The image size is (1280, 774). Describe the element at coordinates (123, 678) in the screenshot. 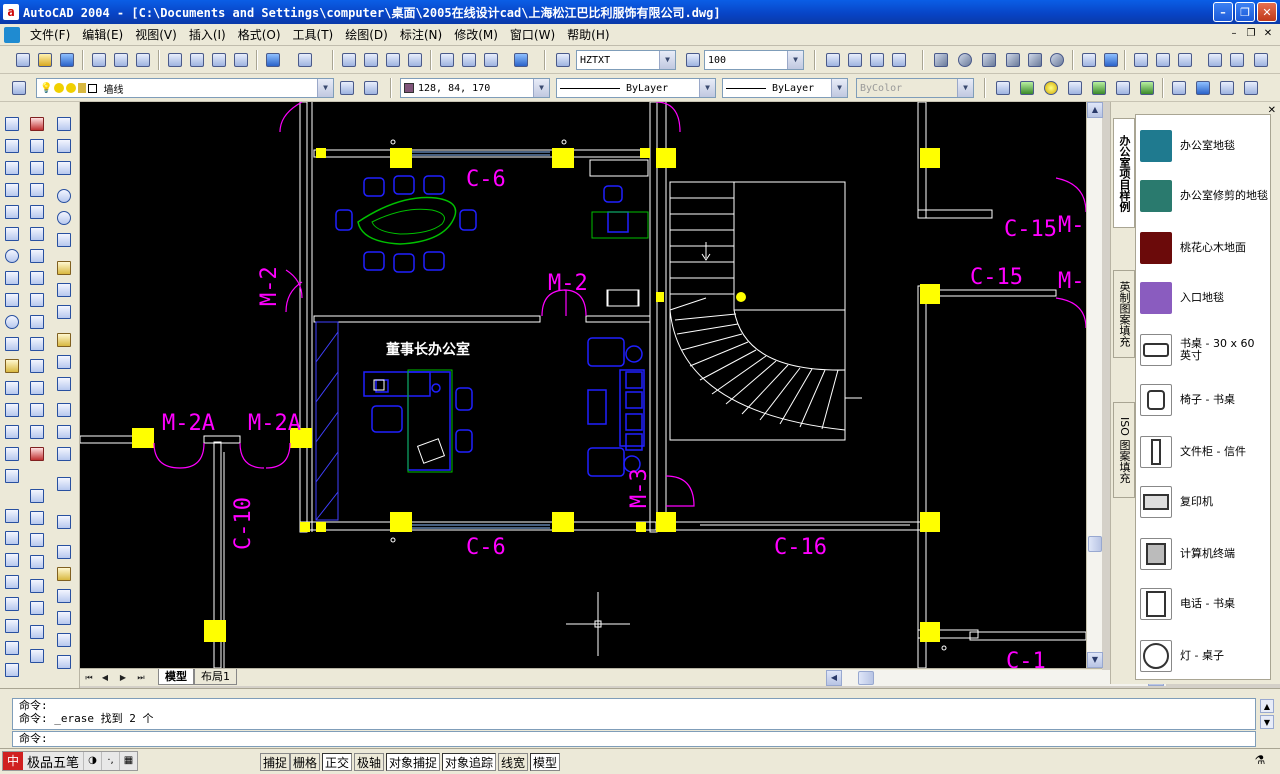

I see `next-tab-icon: ▶` at that location.